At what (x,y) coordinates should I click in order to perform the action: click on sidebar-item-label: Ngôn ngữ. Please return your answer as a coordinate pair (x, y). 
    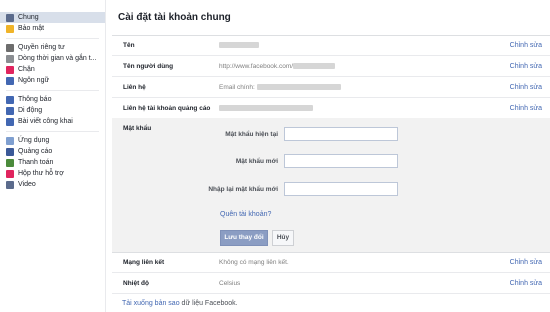
    Looking at the image, I should click on (34, 80).